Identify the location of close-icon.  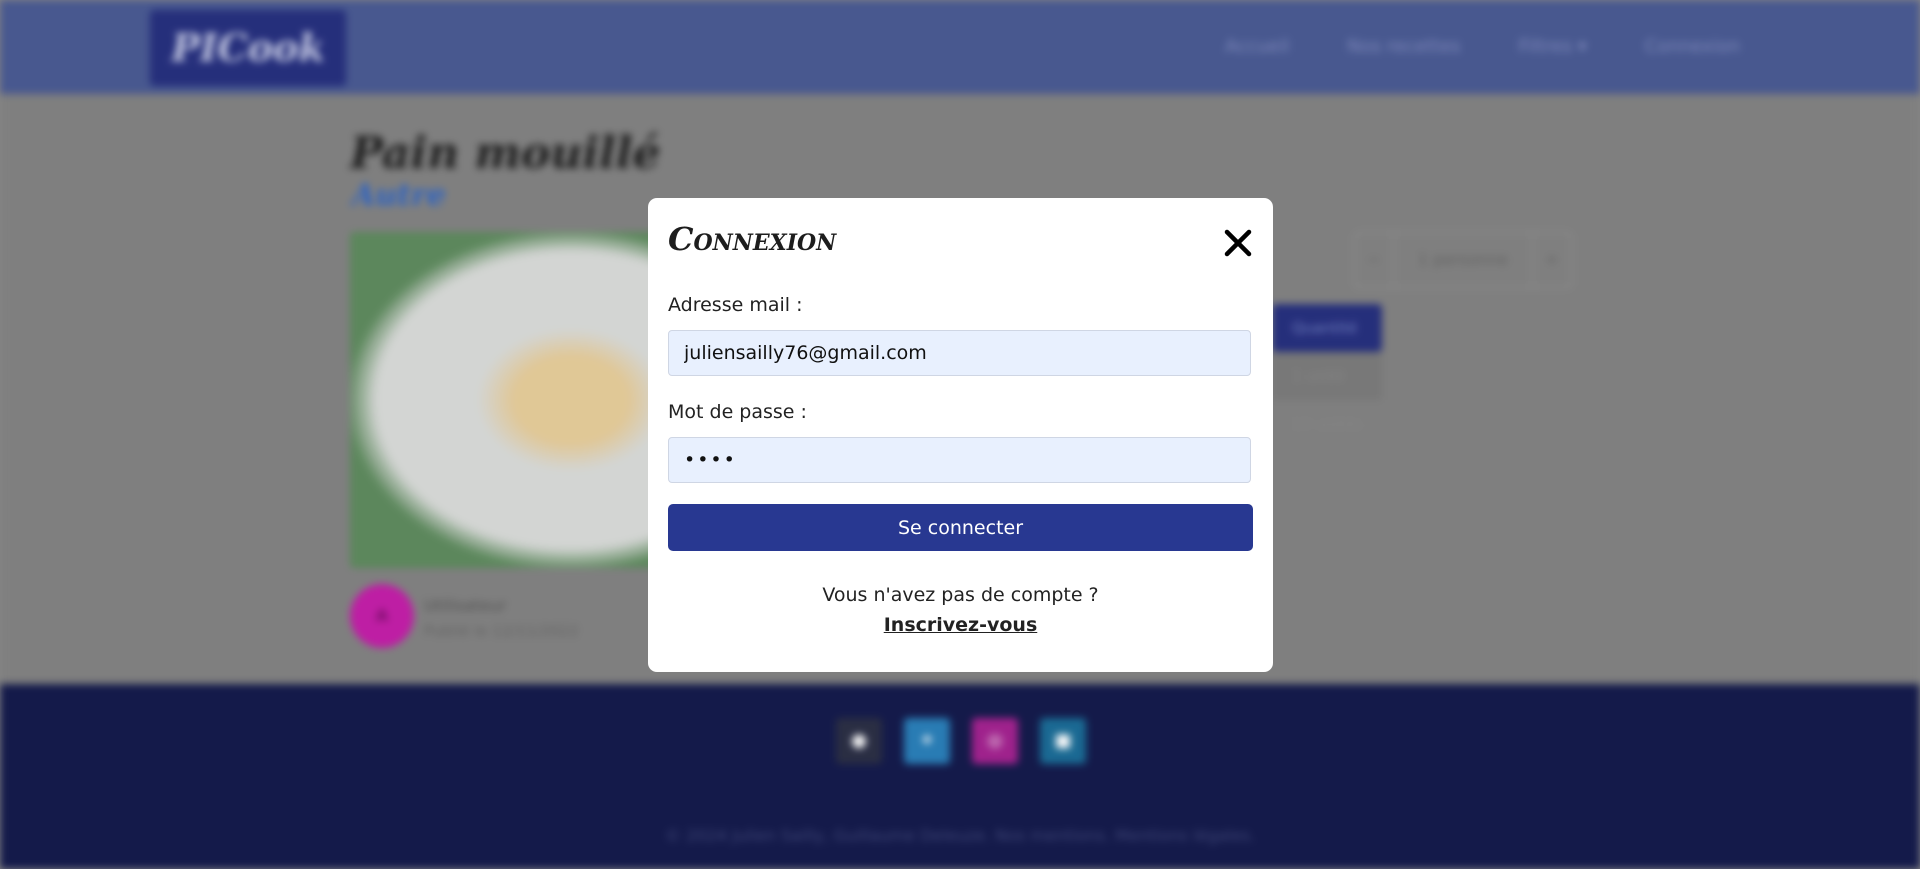
(1238, 243).